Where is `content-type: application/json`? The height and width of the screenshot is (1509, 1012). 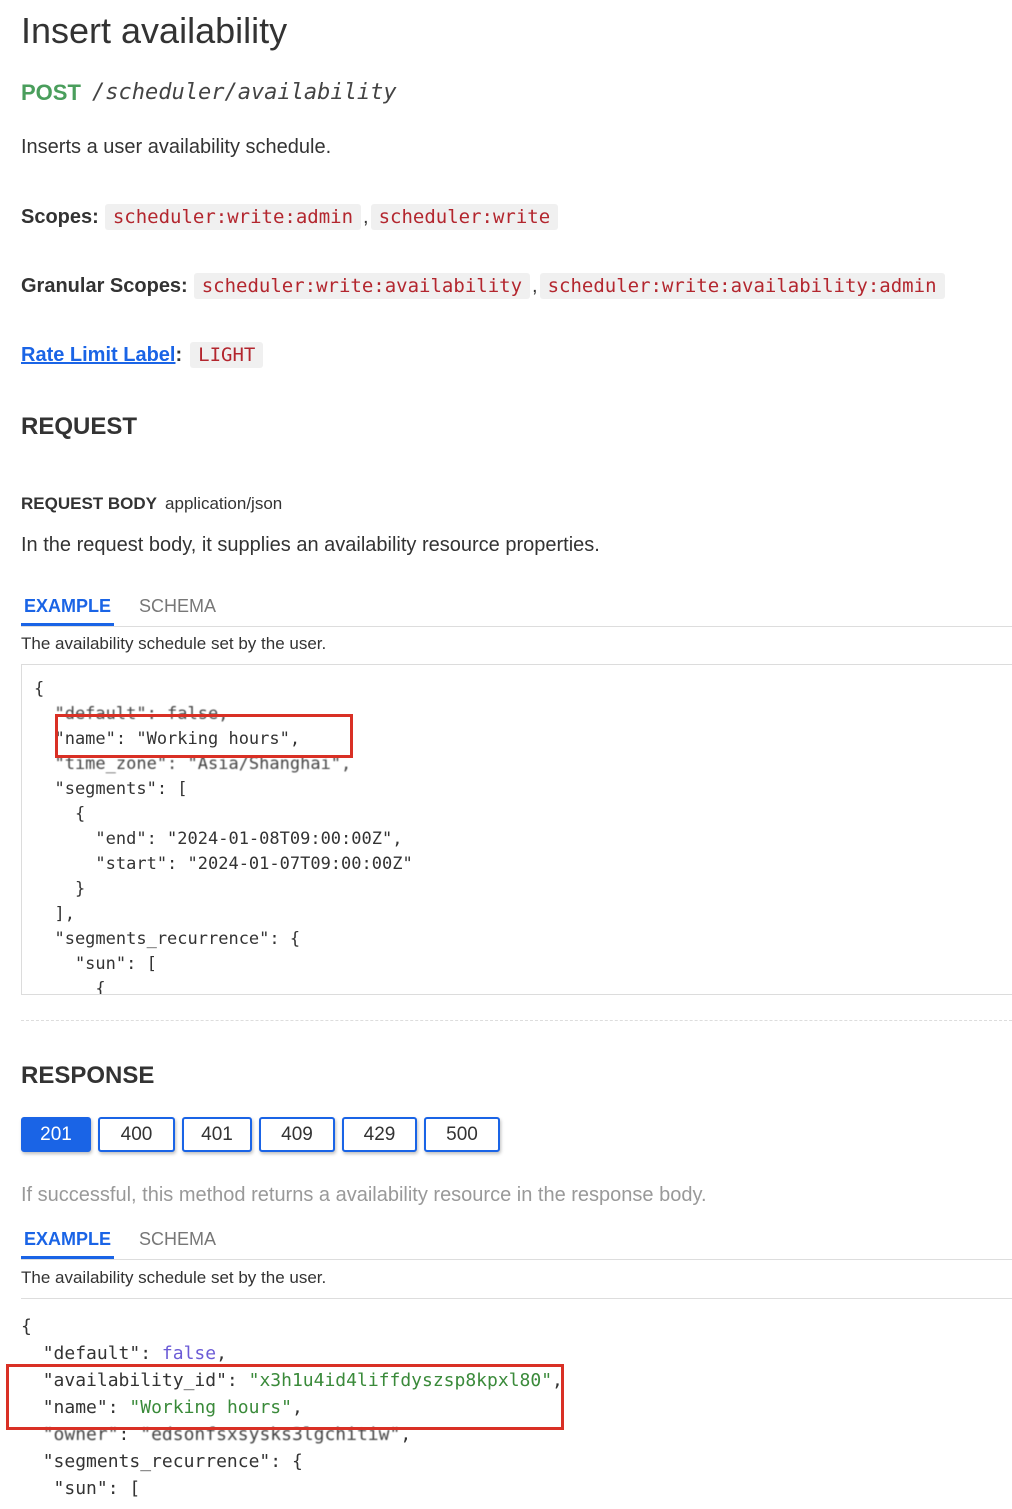
content-type: application/json is located at coordinates (224, 503).